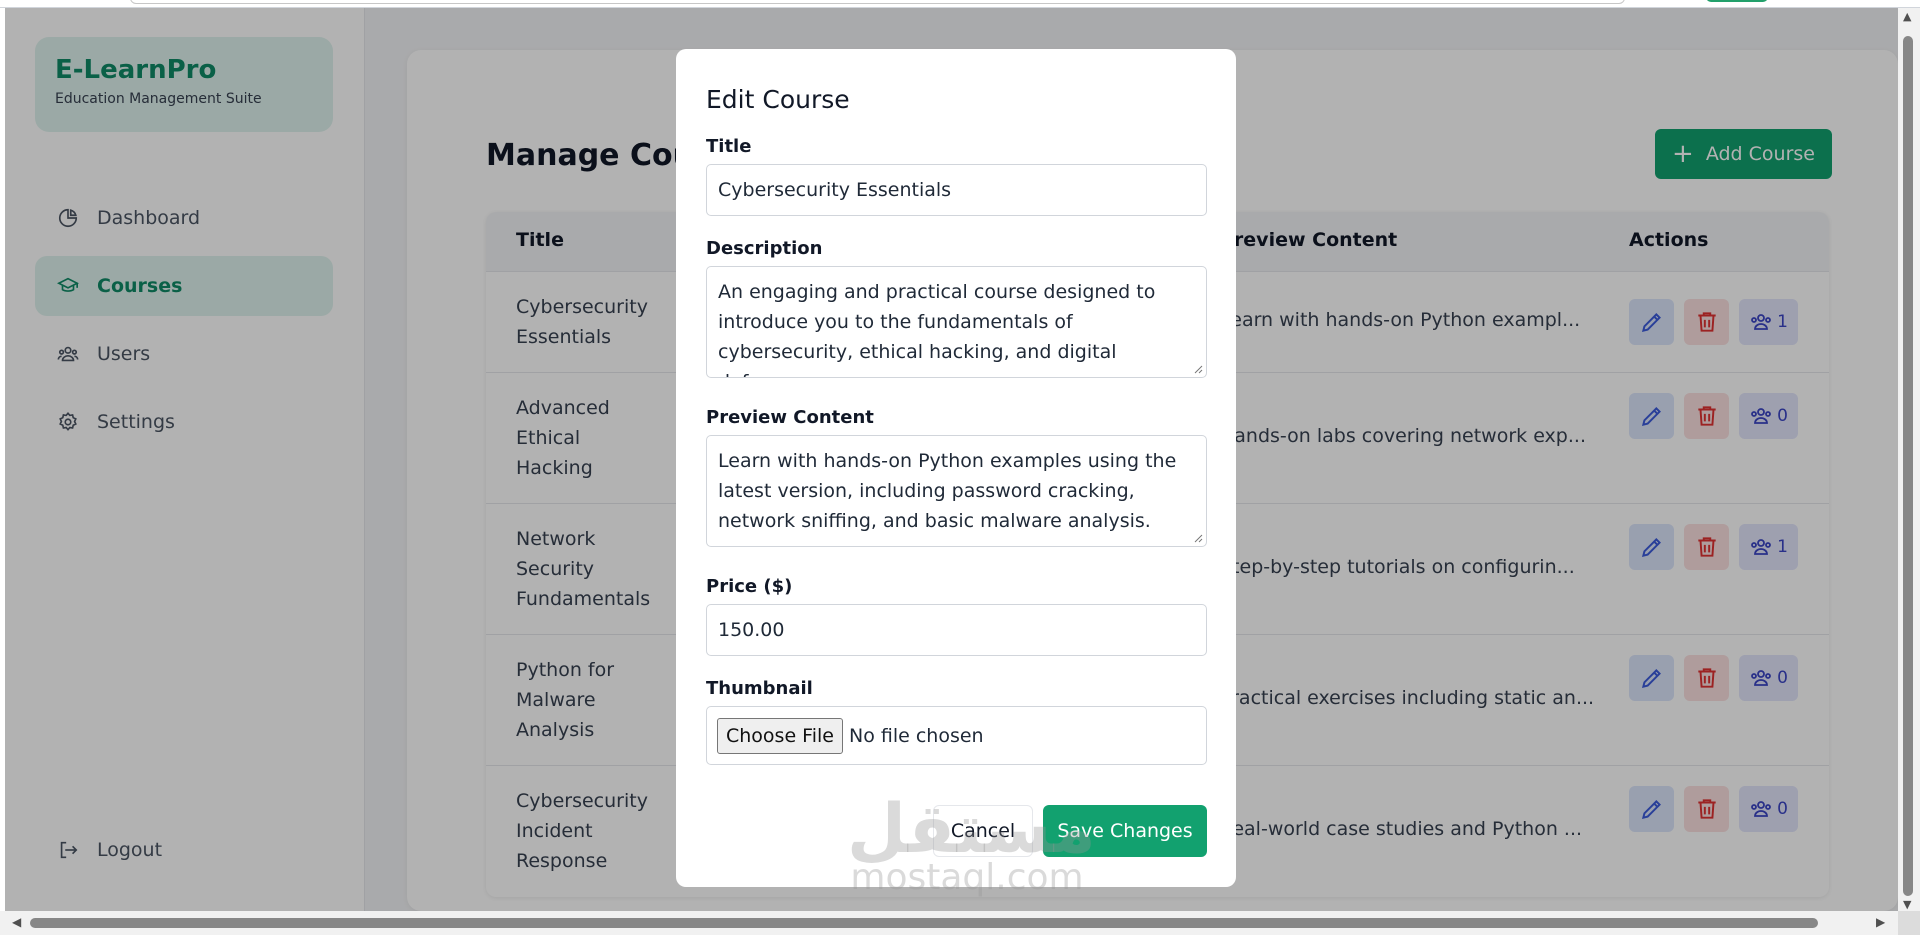  What do you see at coordinates (916, 735) in the screenshot?
I see `file-status: No file chosen` at bounding box center [916, 735].